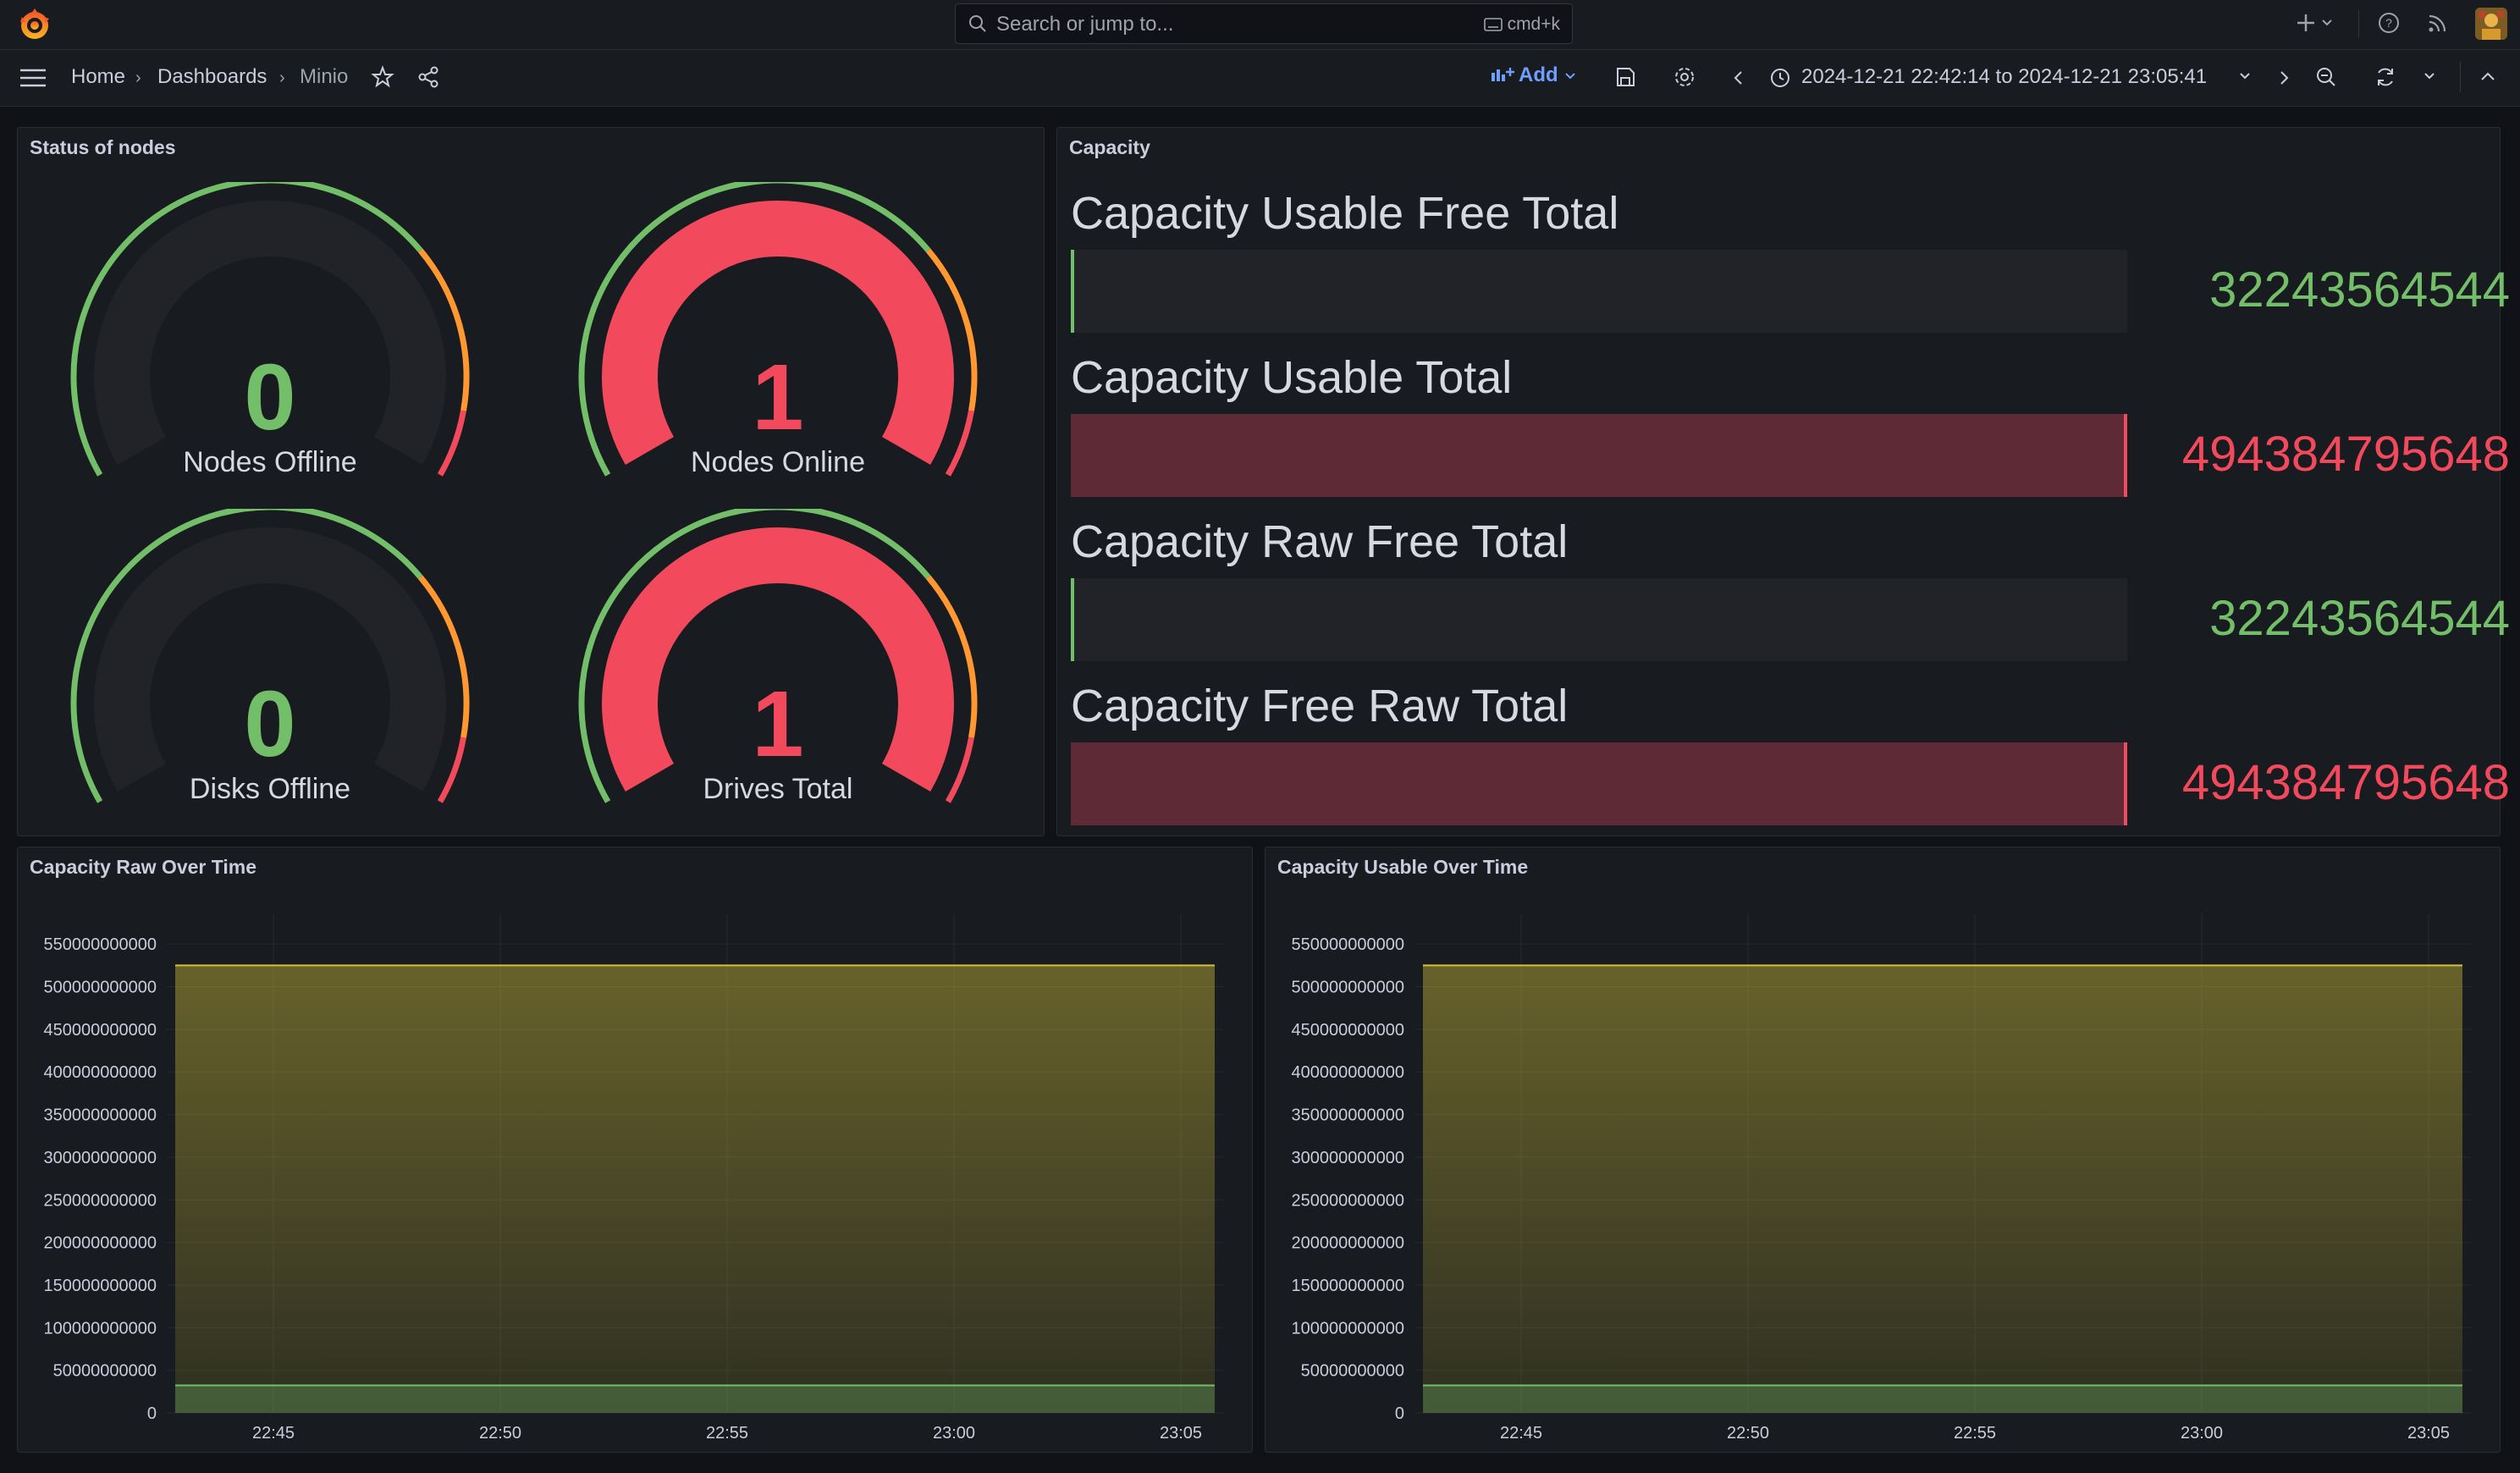 This screenshot has height=1473, width=2520. I want to click on search-input: Search or jump to... cmd+k, so click(1264, 24).